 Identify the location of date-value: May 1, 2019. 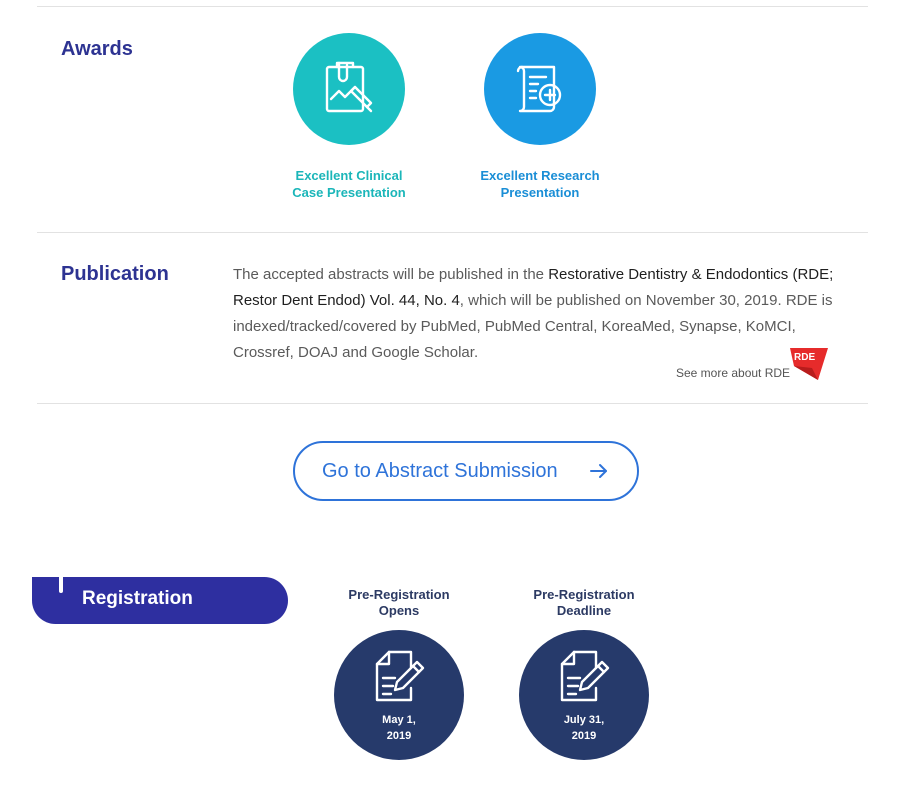
(399, 728).